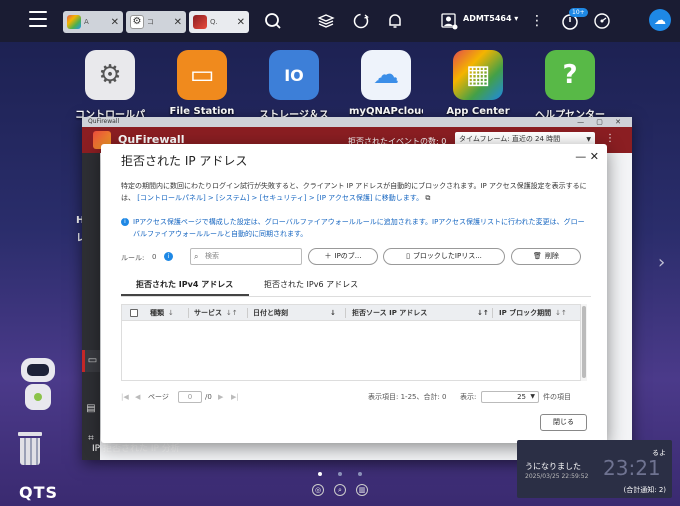  What do you see at coordinates (563, 422) in the screenshot?
I see `close-button: 閉じる` at bounding box center [563, 422].